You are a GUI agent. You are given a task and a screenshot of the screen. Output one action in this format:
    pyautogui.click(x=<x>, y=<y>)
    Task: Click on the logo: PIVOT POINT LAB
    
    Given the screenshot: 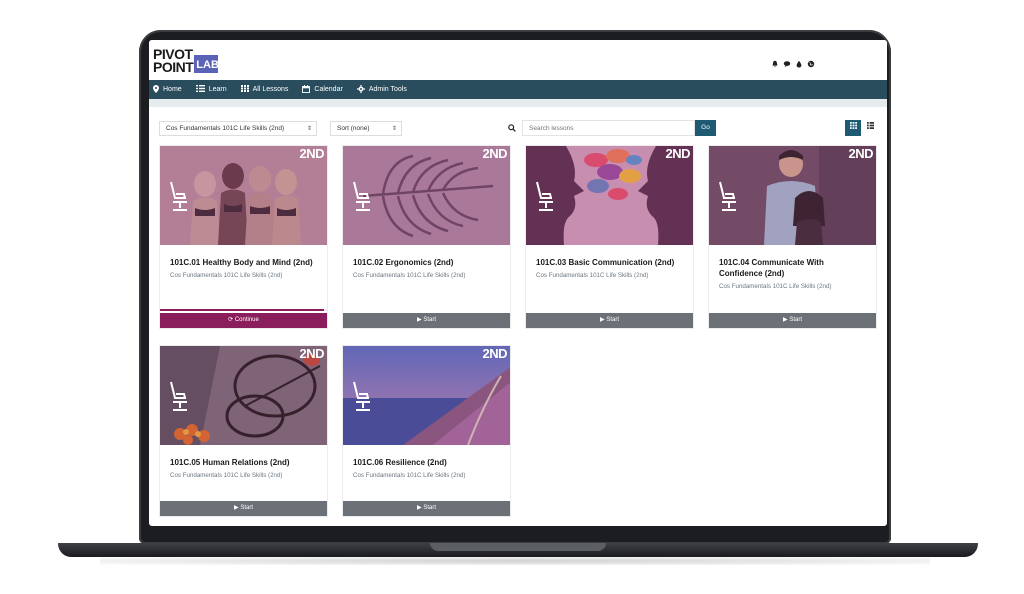 What is the action you would take?
    pyautogui.click(x=186, y=61)
    